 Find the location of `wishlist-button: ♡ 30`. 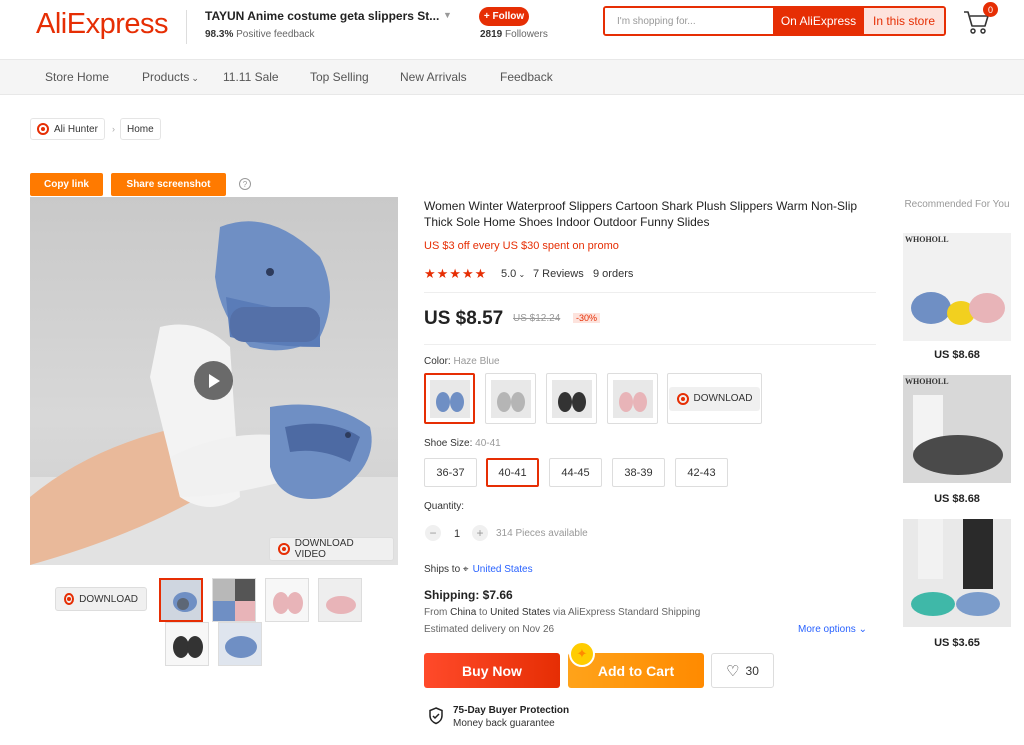

wishlist-button: ♡ 30 is located at coordinates (742, 670).